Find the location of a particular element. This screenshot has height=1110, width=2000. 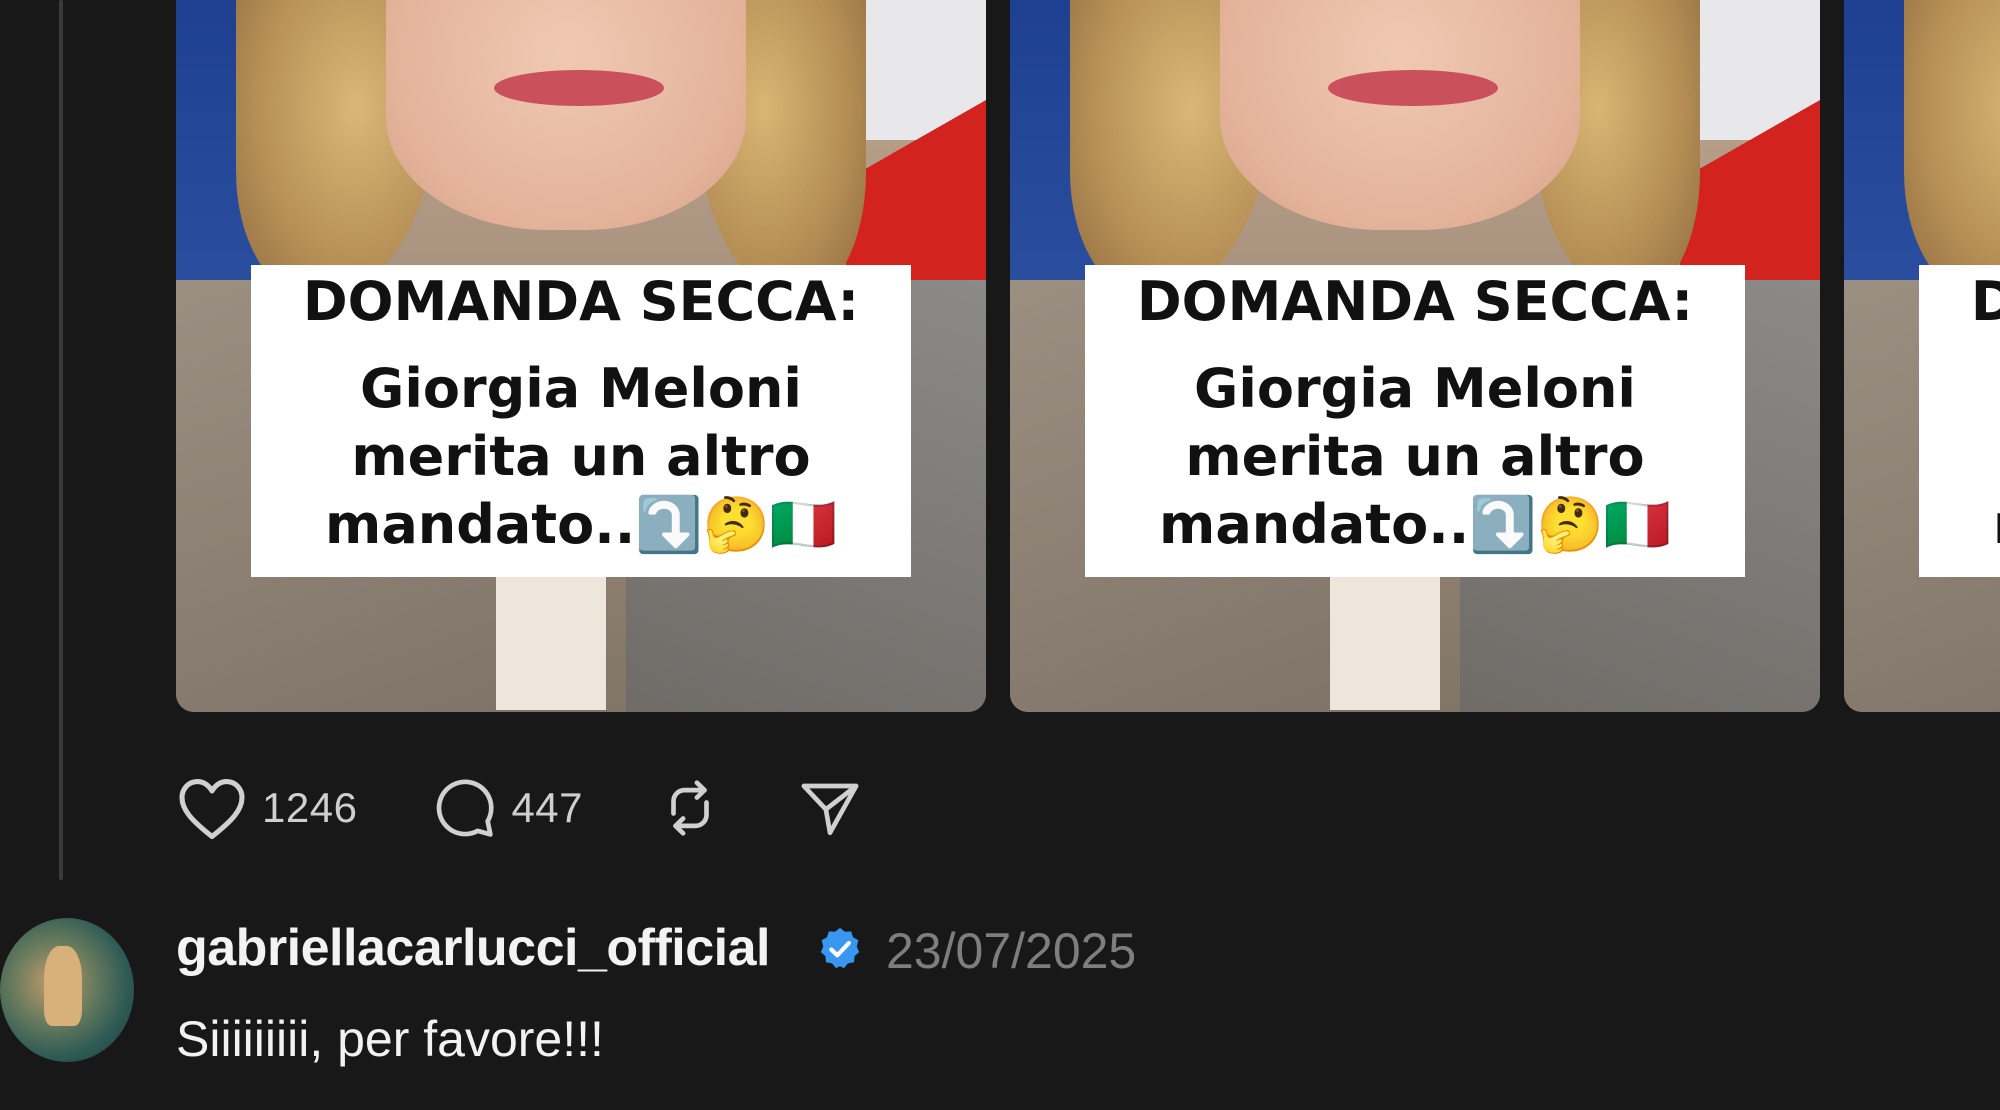

reply-date: 23/07/2025 is located at coordinates (1011, 951).